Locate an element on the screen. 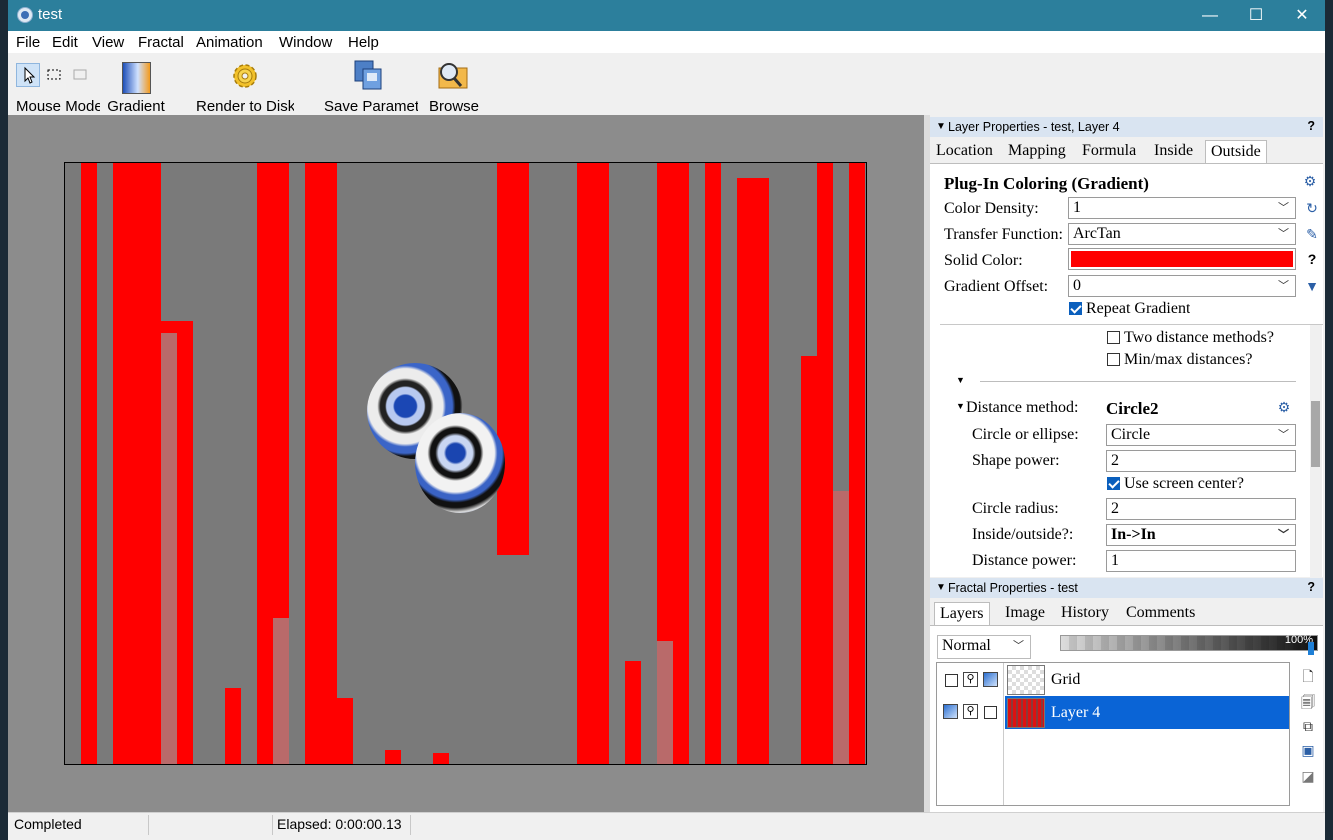 The width and height of the screenshot is (1333, 840). selection-icon is located at coordinates (54, 74).